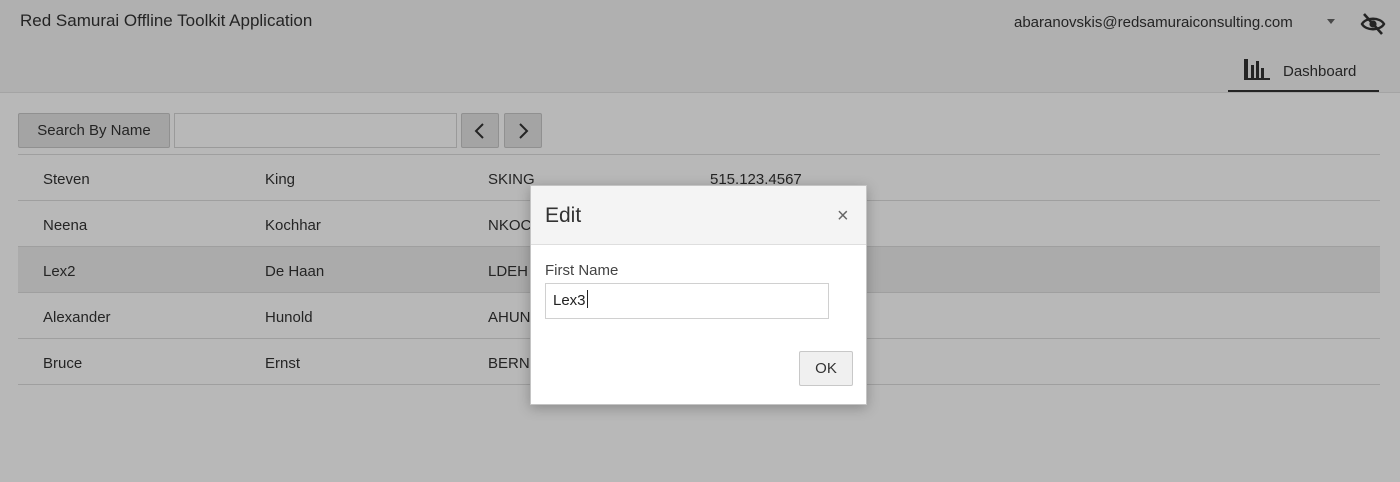  I want to click on first-name-input: Lex3, so click(687, 301).